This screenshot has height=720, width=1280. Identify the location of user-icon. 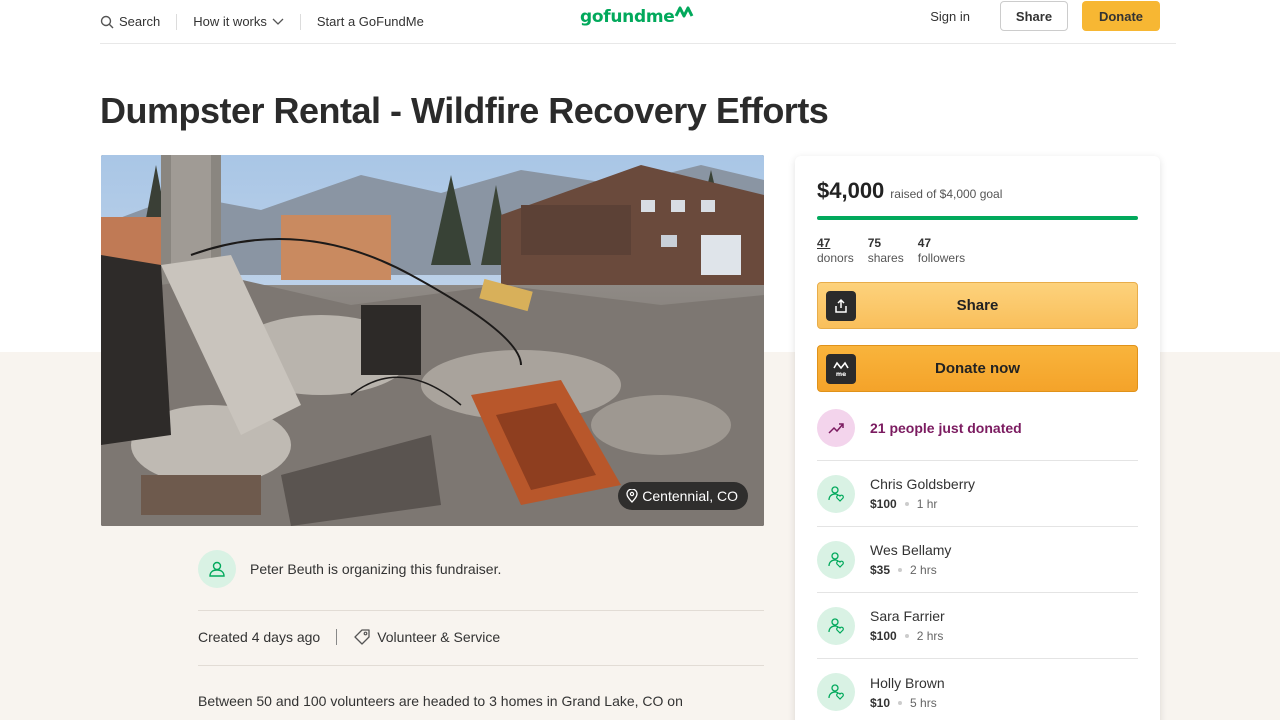
(217, 569).